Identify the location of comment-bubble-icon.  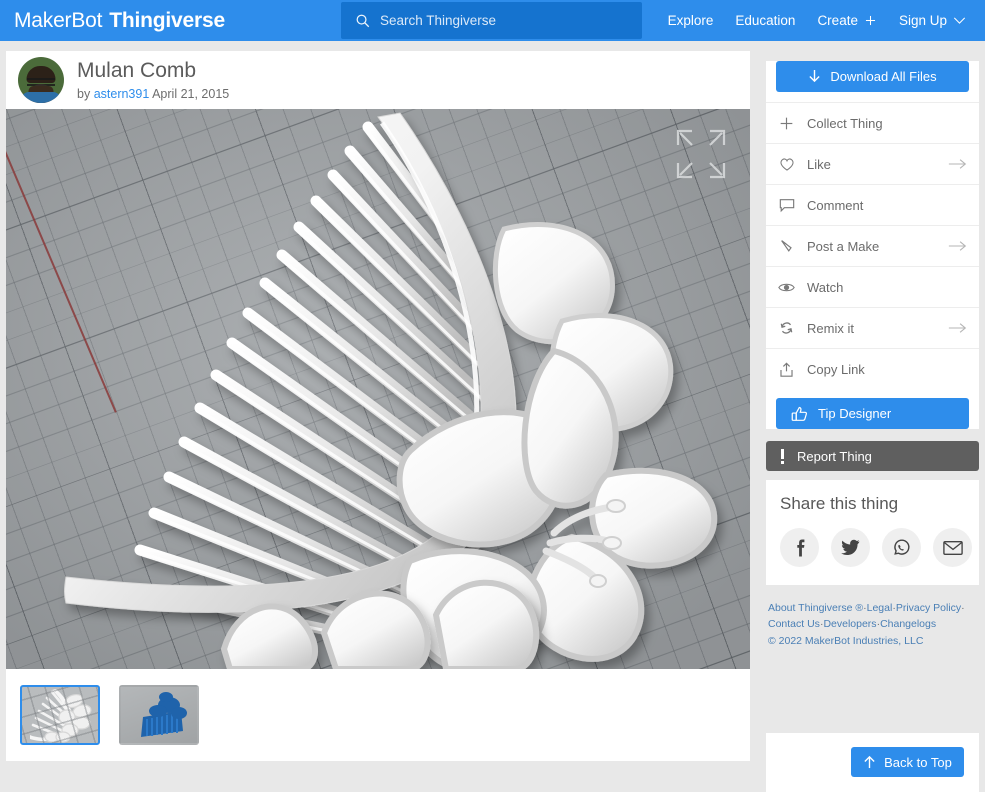
(786, 205).